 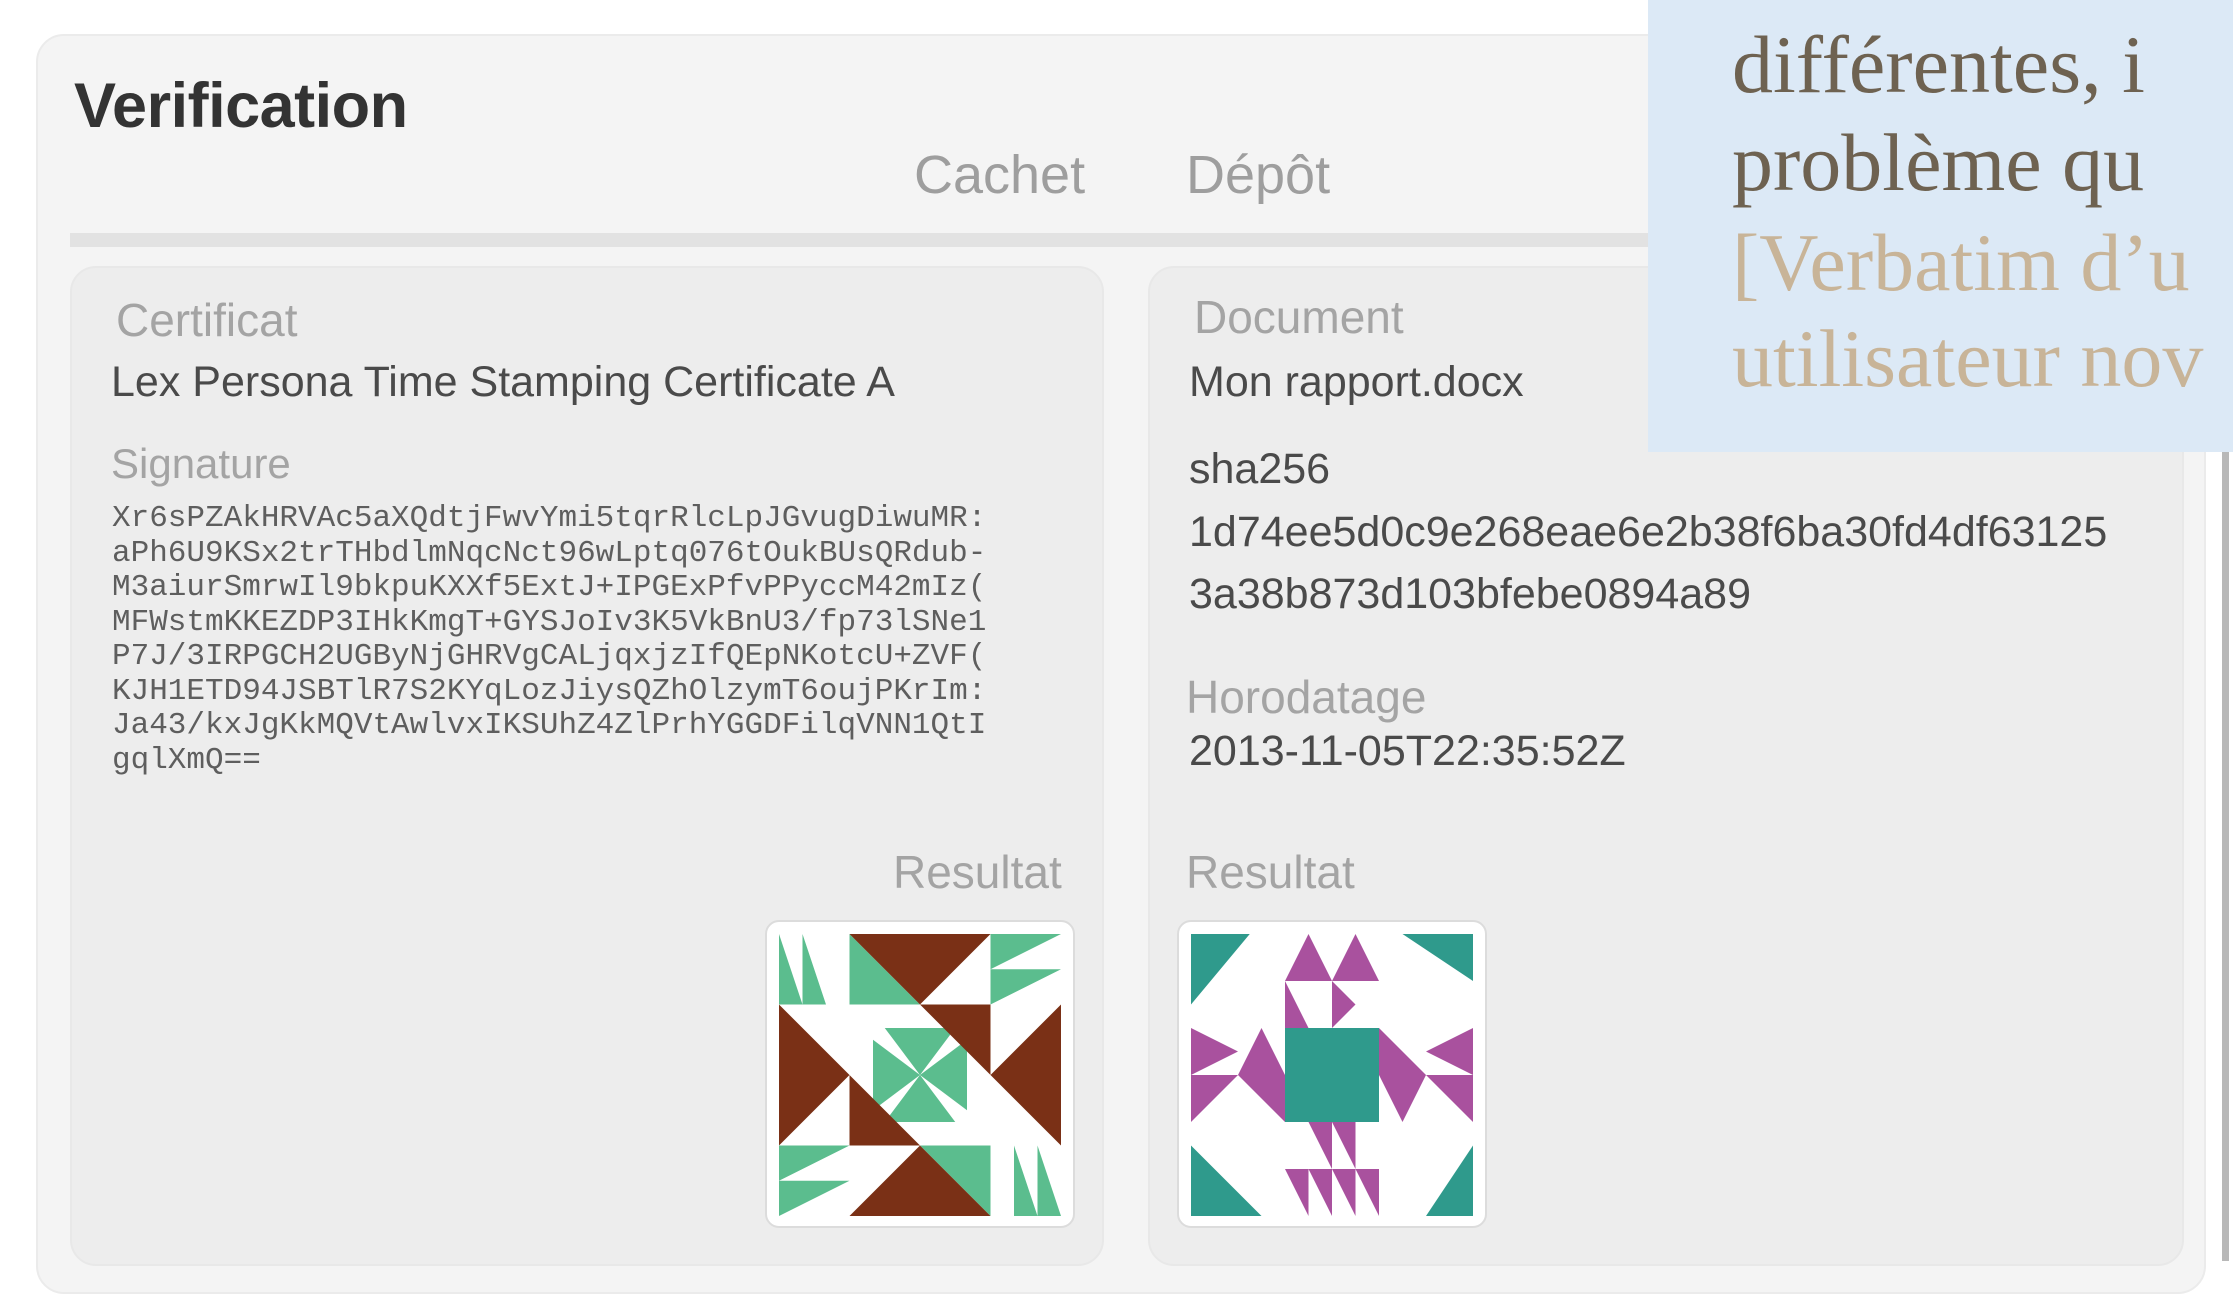 I want to click on horodatage-label: Horodatage, so click(x=1306, y=697).